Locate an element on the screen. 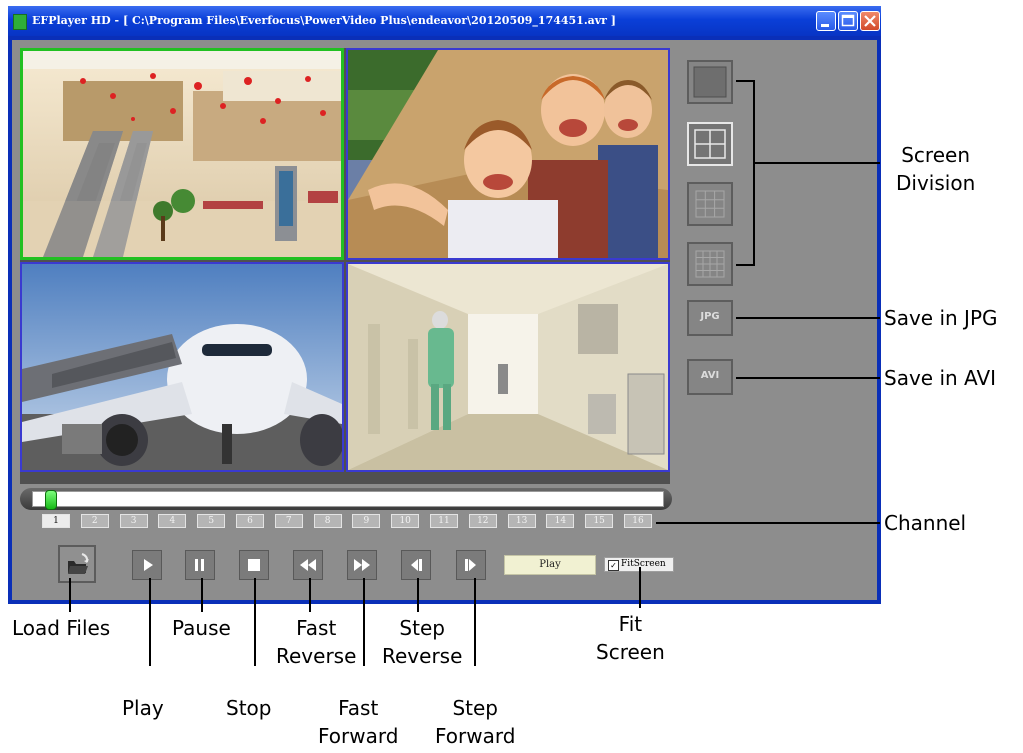 This screenshot has height=753, width=1023. callout-screen-division: Screen Division is located at coordinates (935, 169).